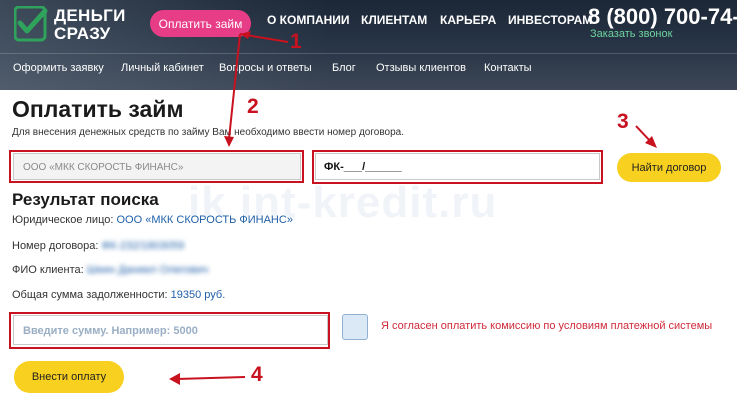 This screenshot has height=400, width=737. I want to click on arrowhead-4-icon, so click(174, 379).